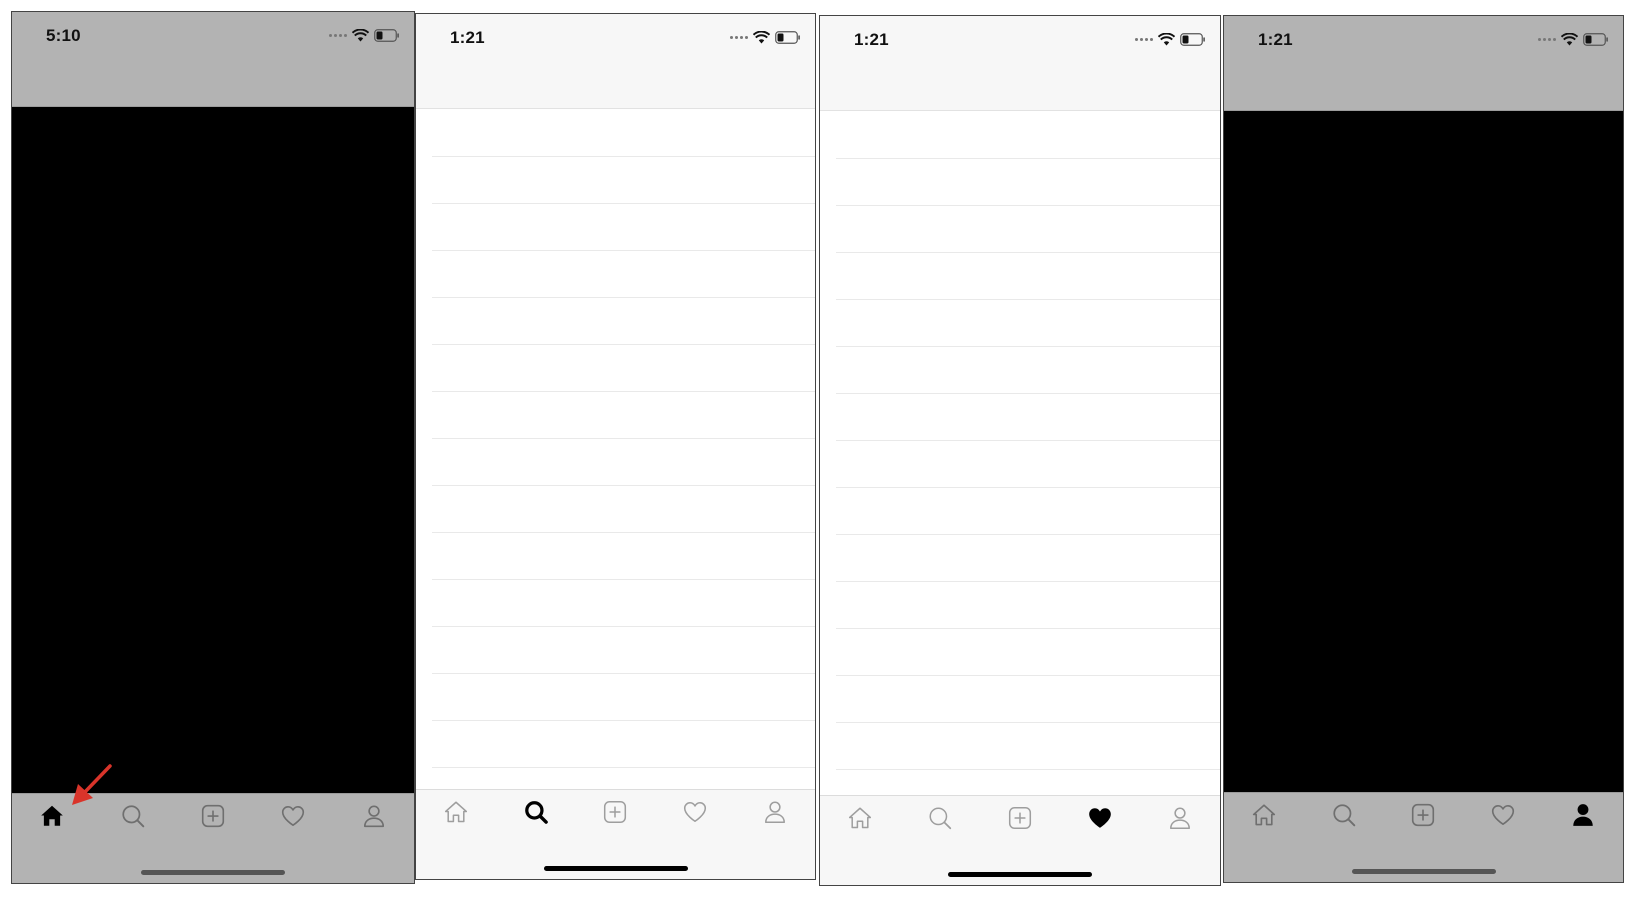  I want to click on annotation-arrow-icon, so click(92, 784).